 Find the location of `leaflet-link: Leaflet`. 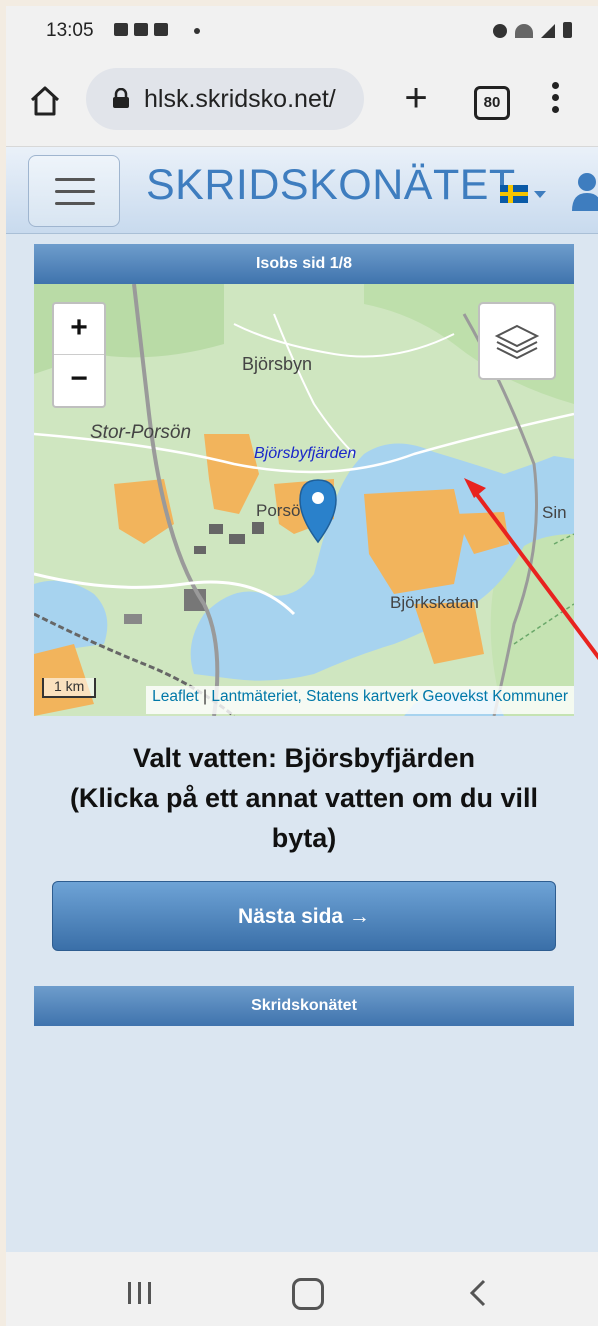

leaflet-link: Leaflet is located at coordinates (175, 696).